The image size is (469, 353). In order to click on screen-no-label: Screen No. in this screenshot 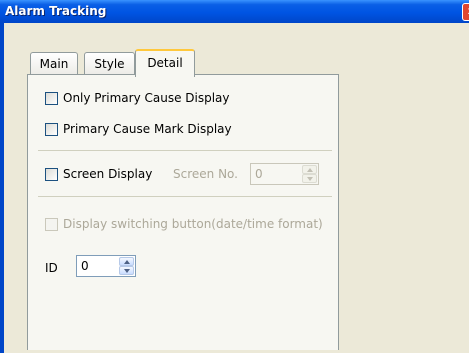, I will do `click(205, 174)`.